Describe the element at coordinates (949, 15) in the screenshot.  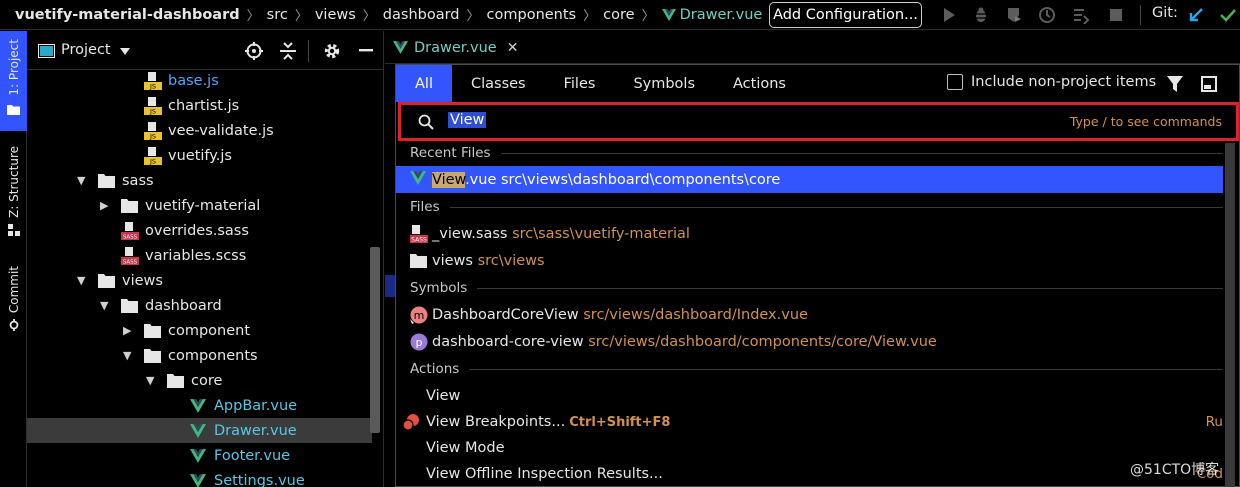
I see `run-icon` at that location.